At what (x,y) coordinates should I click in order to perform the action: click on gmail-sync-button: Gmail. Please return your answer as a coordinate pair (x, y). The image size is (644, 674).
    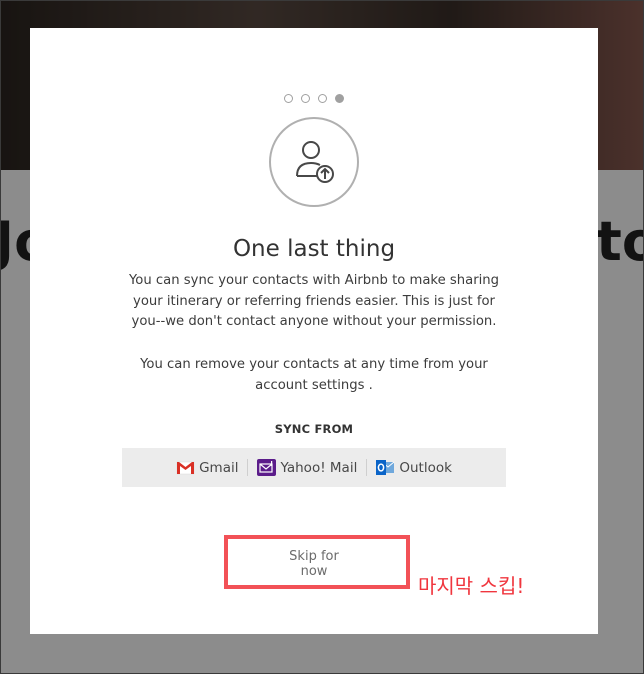
    Looking at the image, I should click on (207, 467).